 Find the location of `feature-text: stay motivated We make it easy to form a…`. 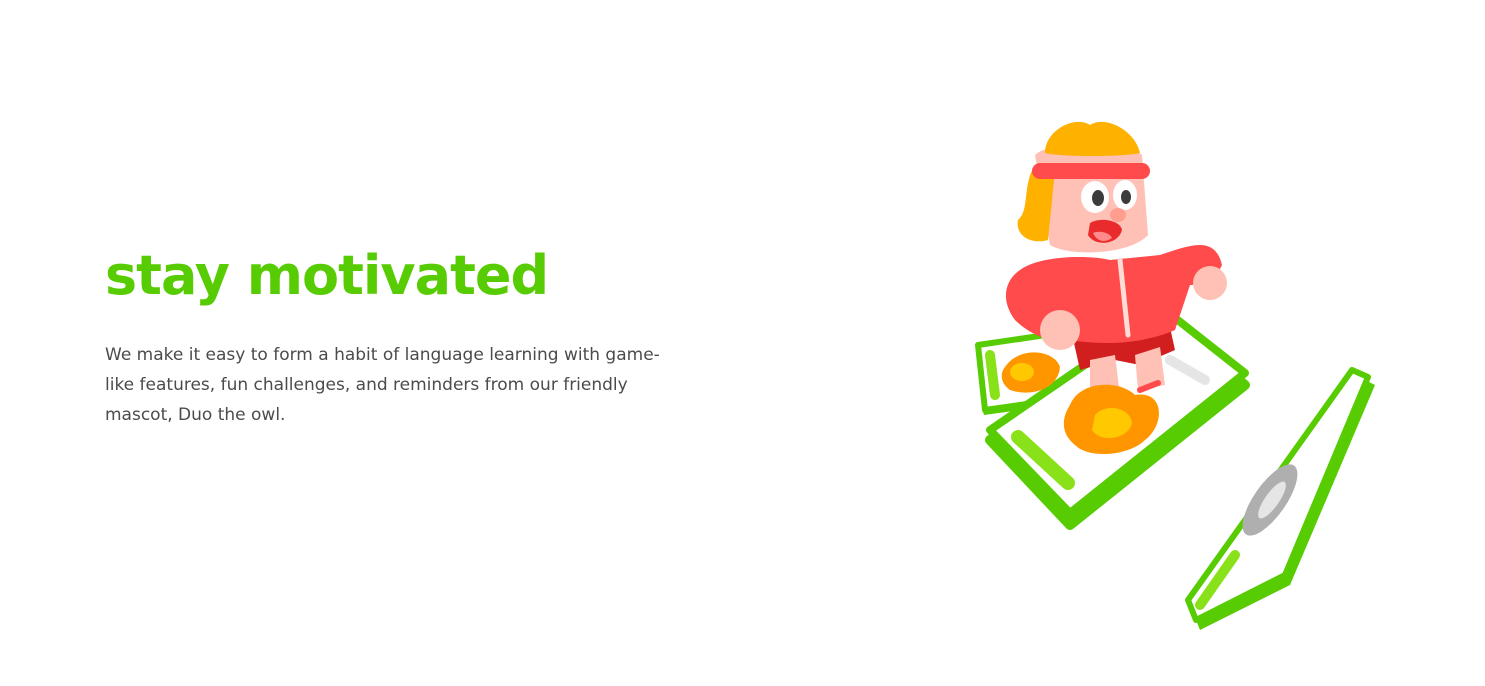

feature-text: stay motivated We make it easy to form a… is located at coordinates (385, 335).